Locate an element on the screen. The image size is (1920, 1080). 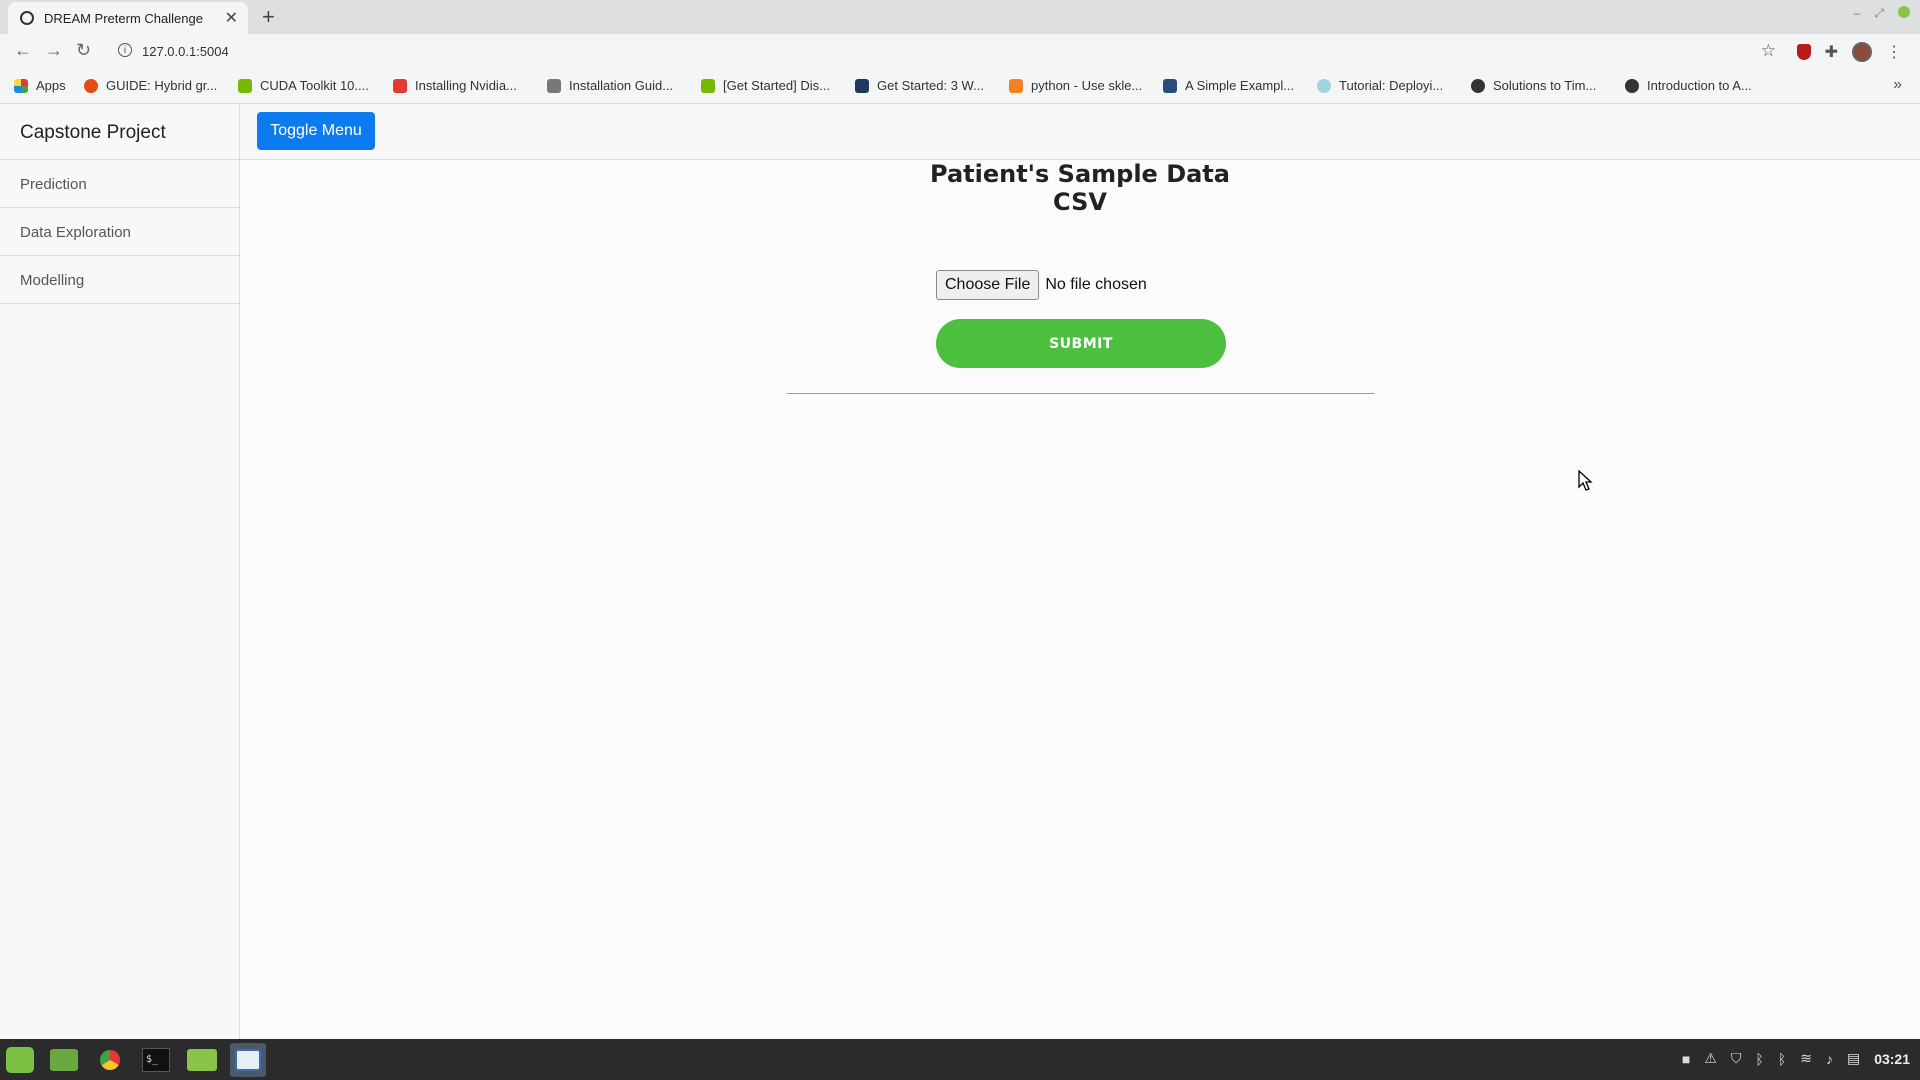
browser-toolbar: ← → ↻ i 127.0.0.1:5004 ☆ ✚ ⋮ is located at coordinates (960, 52).